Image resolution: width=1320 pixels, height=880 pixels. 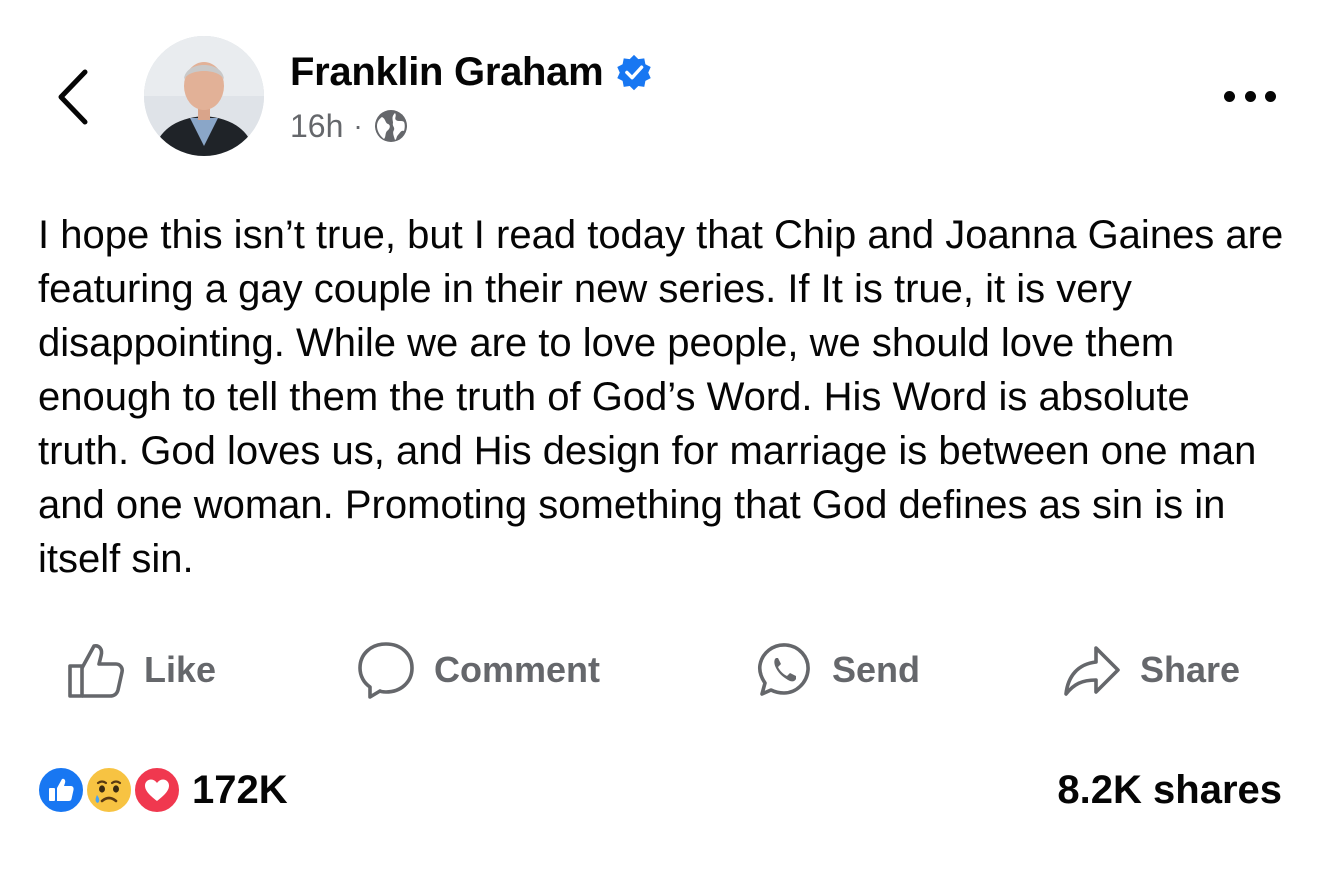 I want to click on send-button: Send, so click(x=837, y=670).